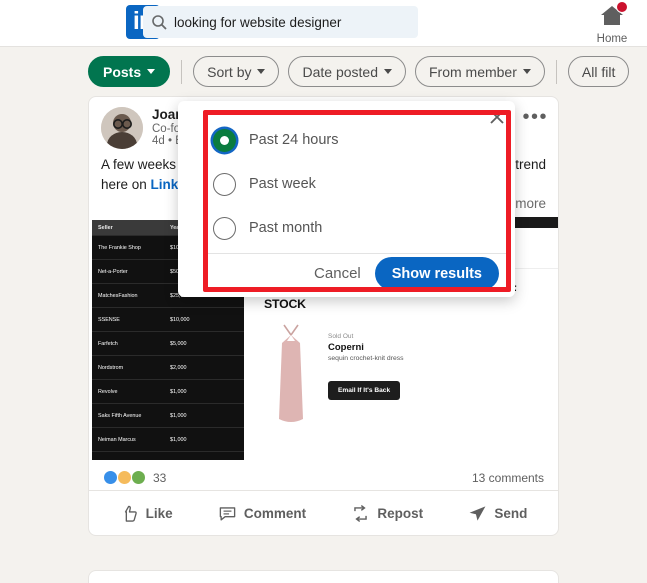 The height and width of the screenshot is (583, 647). What do you see at coordinates (366, 359) in the screenshot?
I see `product-description: sequin crochet-knit dress` at bounding box center [366, 359].